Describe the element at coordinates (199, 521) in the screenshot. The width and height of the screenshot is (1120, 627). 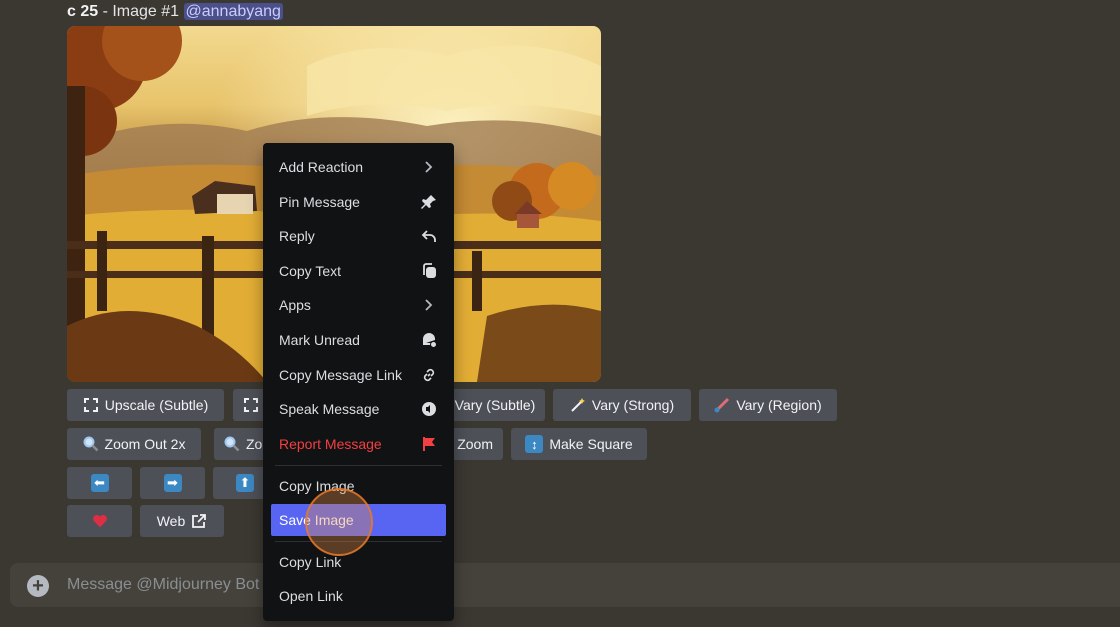
I see `external-link-icon` at that location.